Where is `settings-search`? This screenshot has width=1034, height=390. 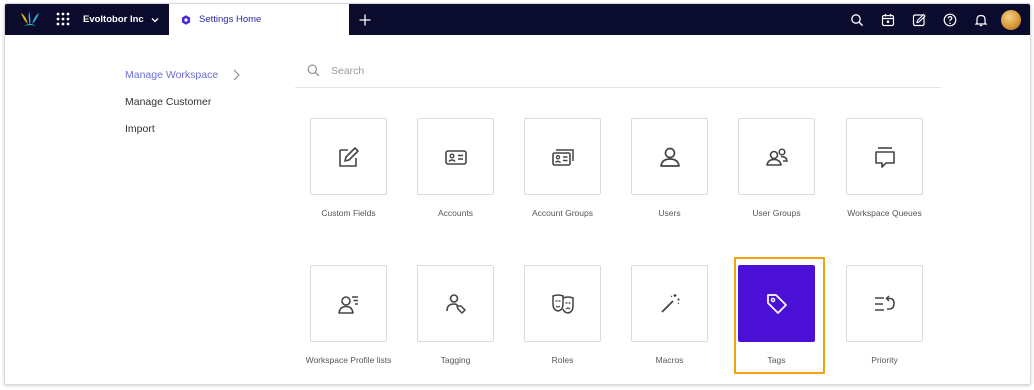 settings-search is located at coordinates (618, 71).